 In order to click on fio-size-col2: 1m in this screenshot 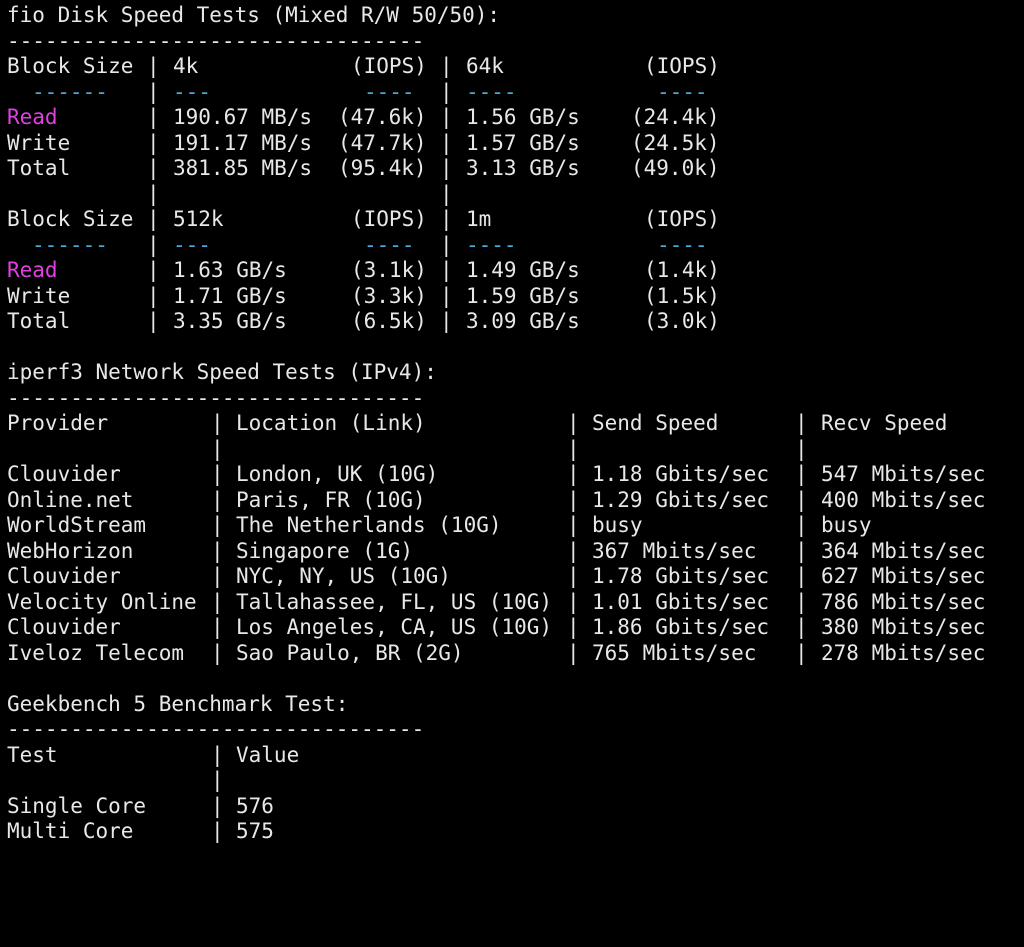, I will do `click(479, 219)`.